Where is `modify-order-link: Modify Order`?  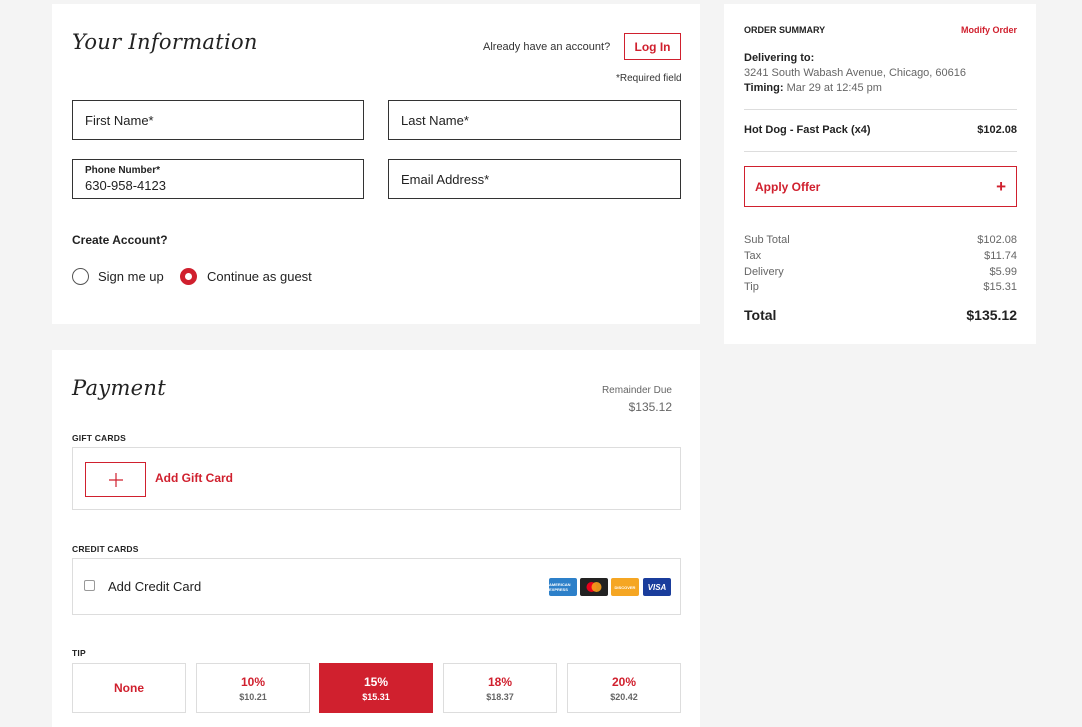 modify-order-link: Modify Order is located at coordinates (989, 30).